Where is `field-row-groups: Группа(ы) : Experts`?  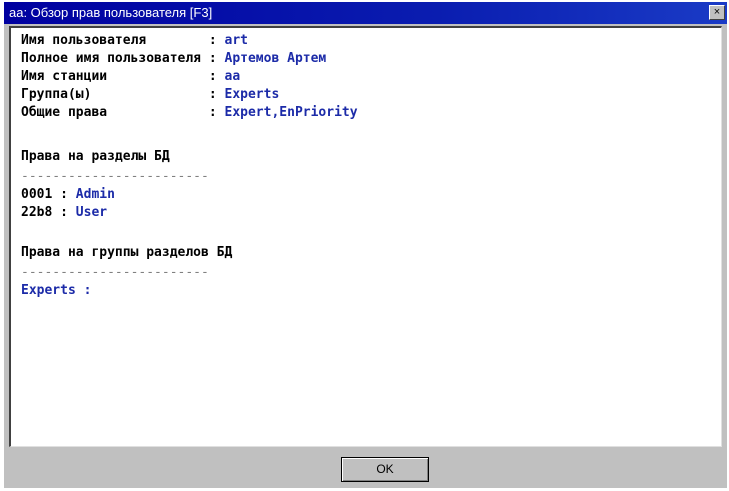
field-row-groups: Группа(ы) : Experts is located at coordinates (150, 95).